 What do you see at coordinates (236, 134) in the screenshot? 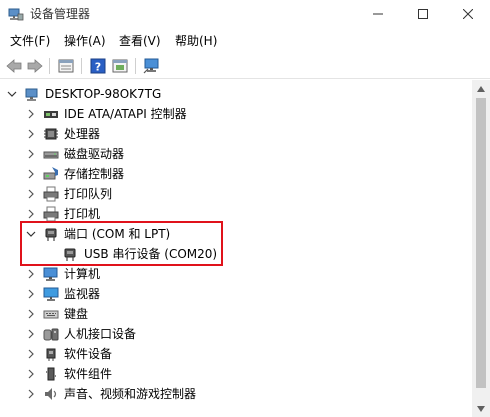
I see `tree-item: 处理器` at bounding box center [236, 134].